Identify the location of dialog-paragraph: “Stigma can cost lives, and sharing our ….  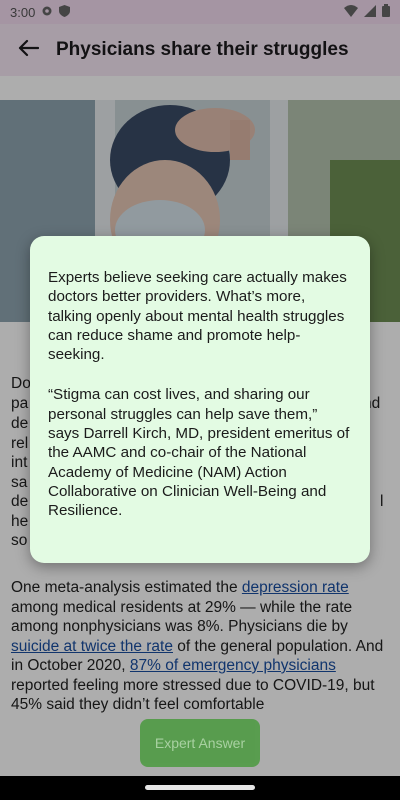
(199, 453).